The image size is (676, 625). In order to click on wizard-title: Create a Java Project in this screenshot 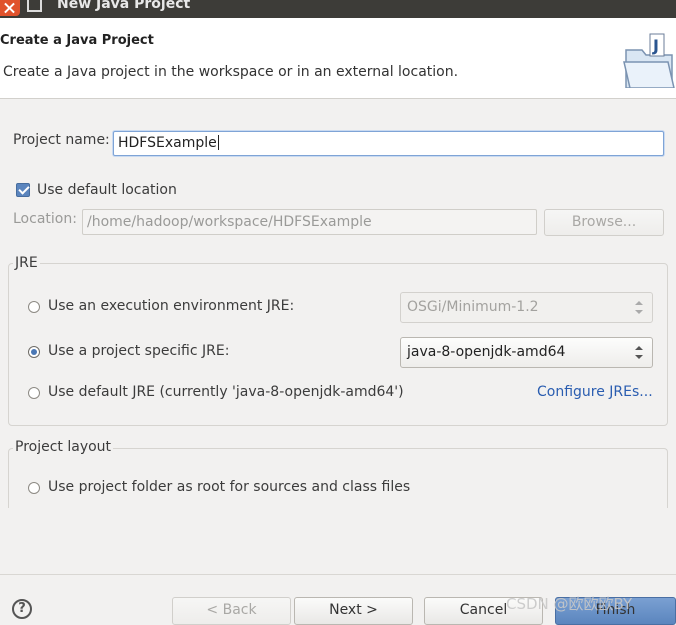, I will do `click(77, 40)`.